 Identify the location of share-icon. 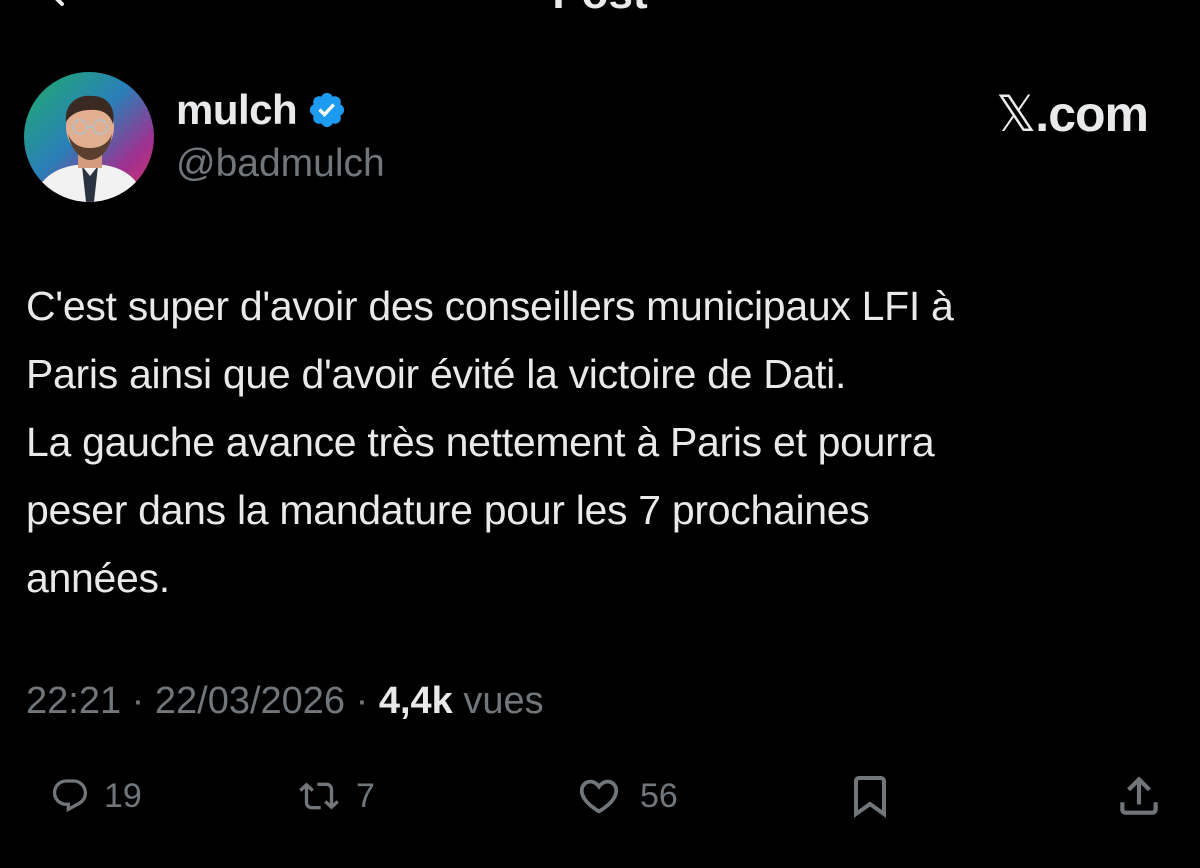
(1139, 795).